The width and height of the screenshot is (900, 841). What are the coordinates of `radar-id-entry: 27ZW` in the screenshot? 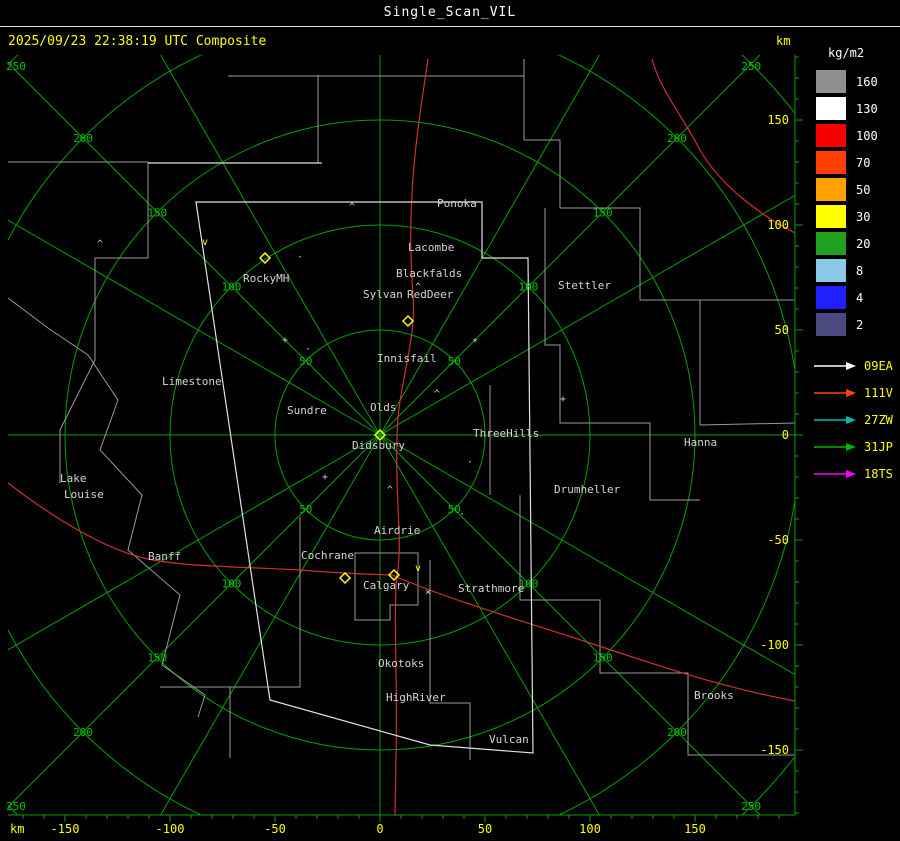 It's located at (856, 419).